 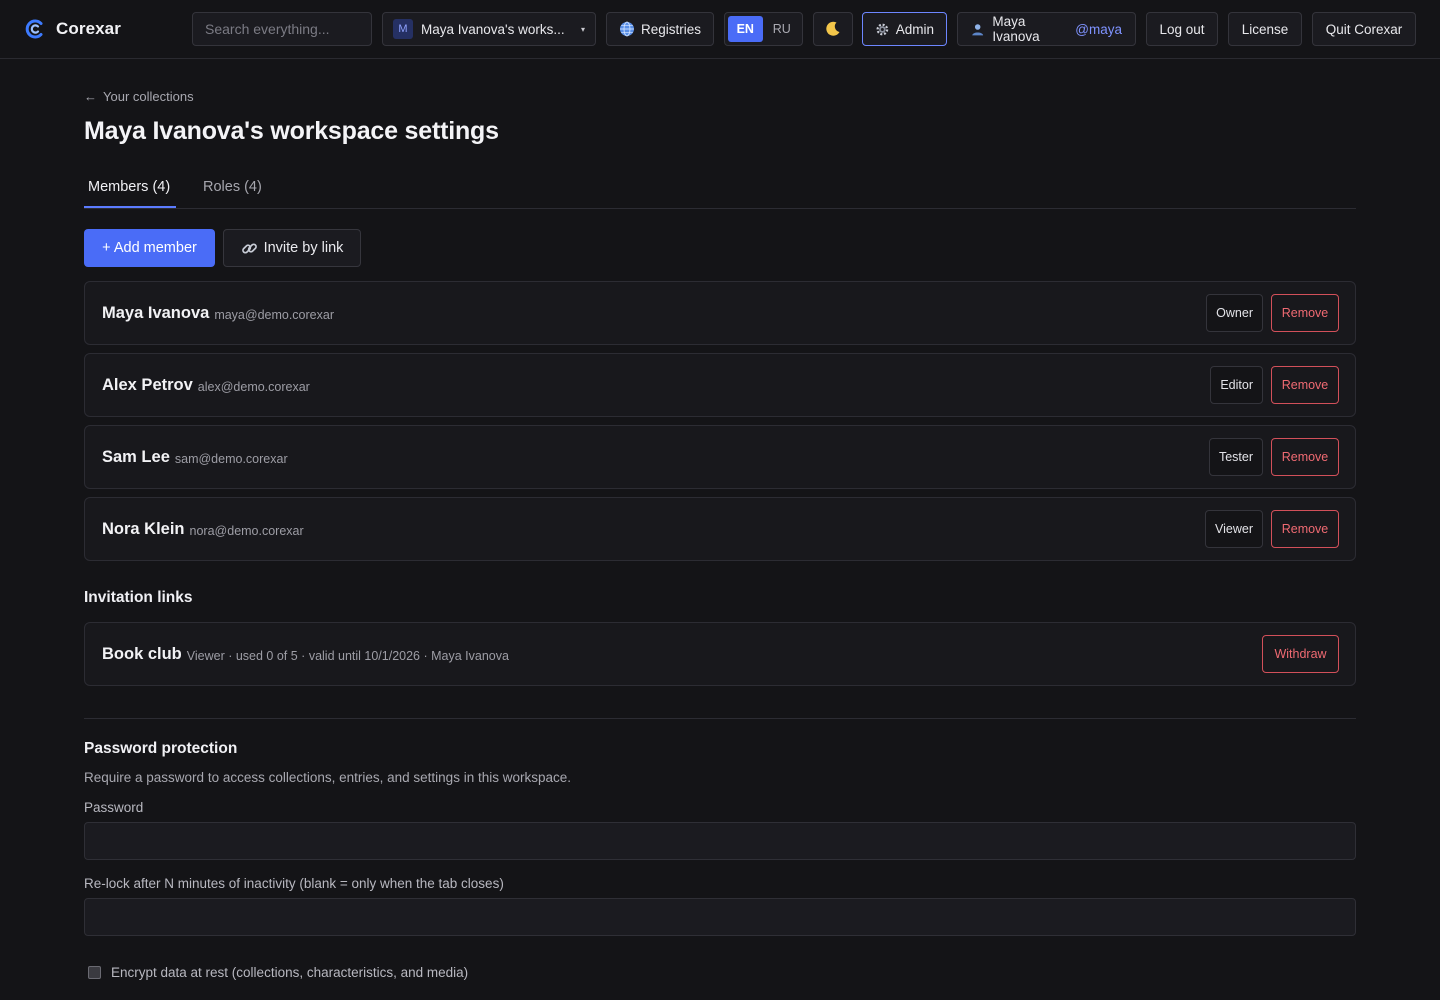 What do you see at coordinates (720, 718) in the screenshot?
I see `section-divider` at bounding box center [720, 718].